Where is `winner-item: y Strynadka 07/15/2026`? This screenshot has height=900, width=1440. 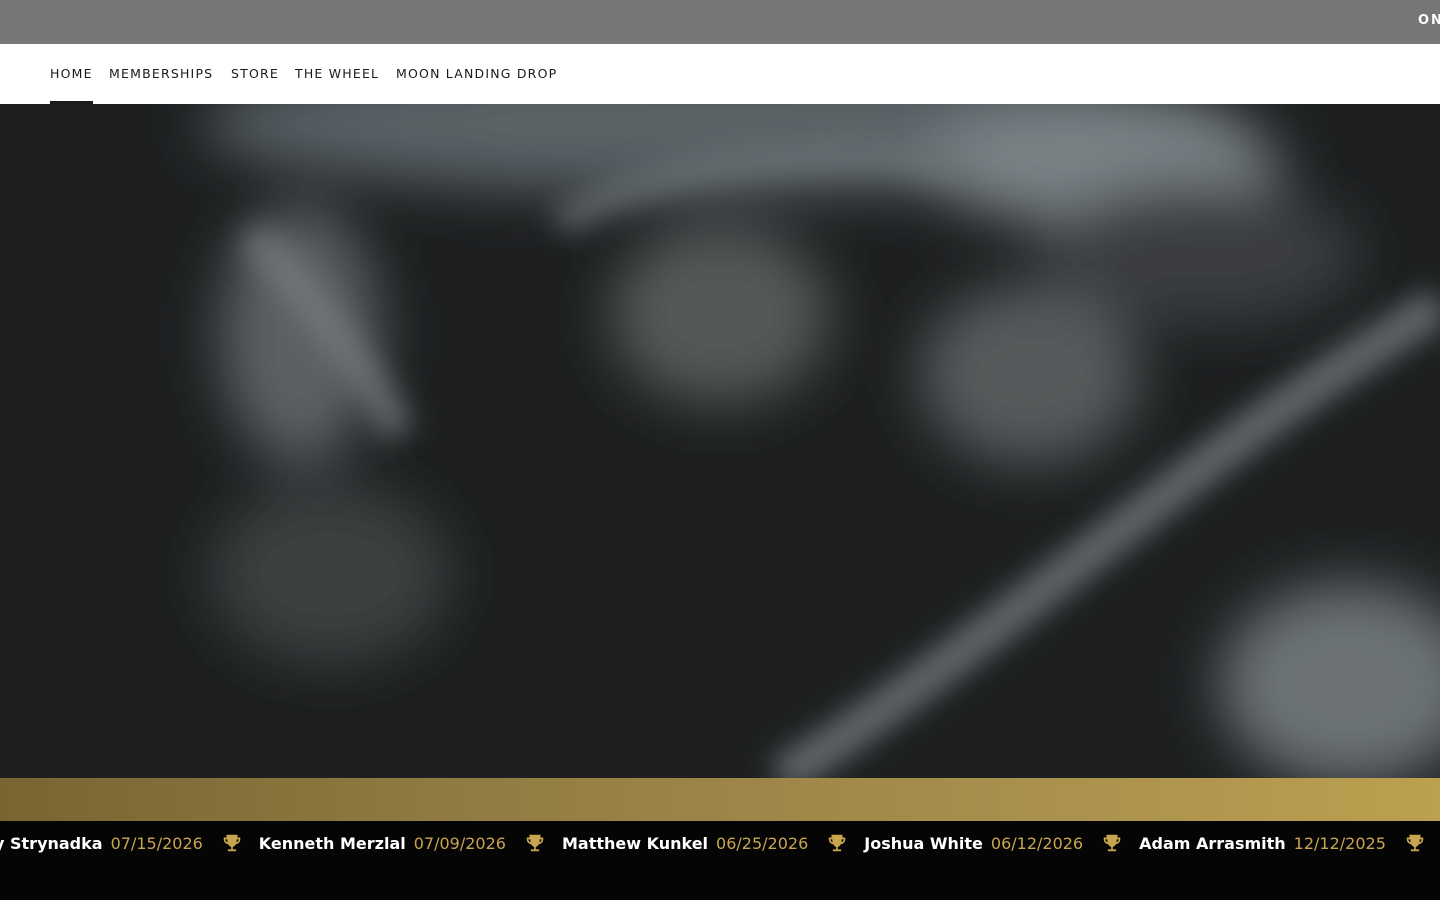
winner-item: y Strynadka 07/15/2026 is located at coordinates (129, 843).